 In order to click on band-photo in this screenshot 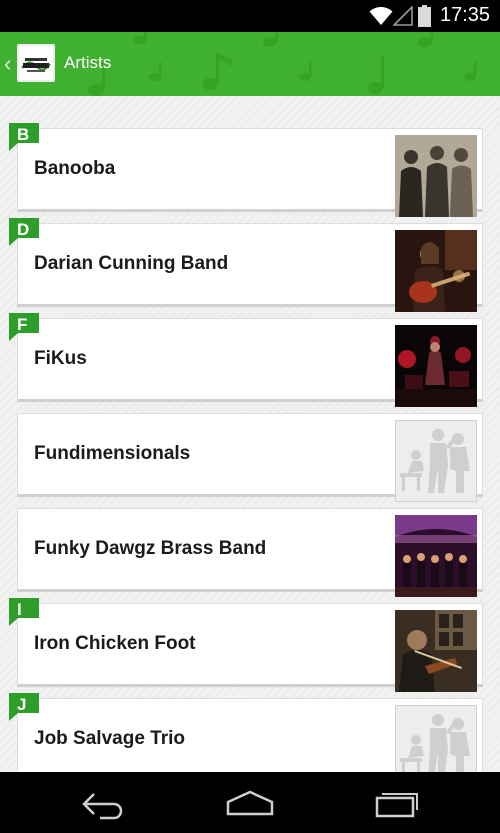, I will do `click(436, 176)`.